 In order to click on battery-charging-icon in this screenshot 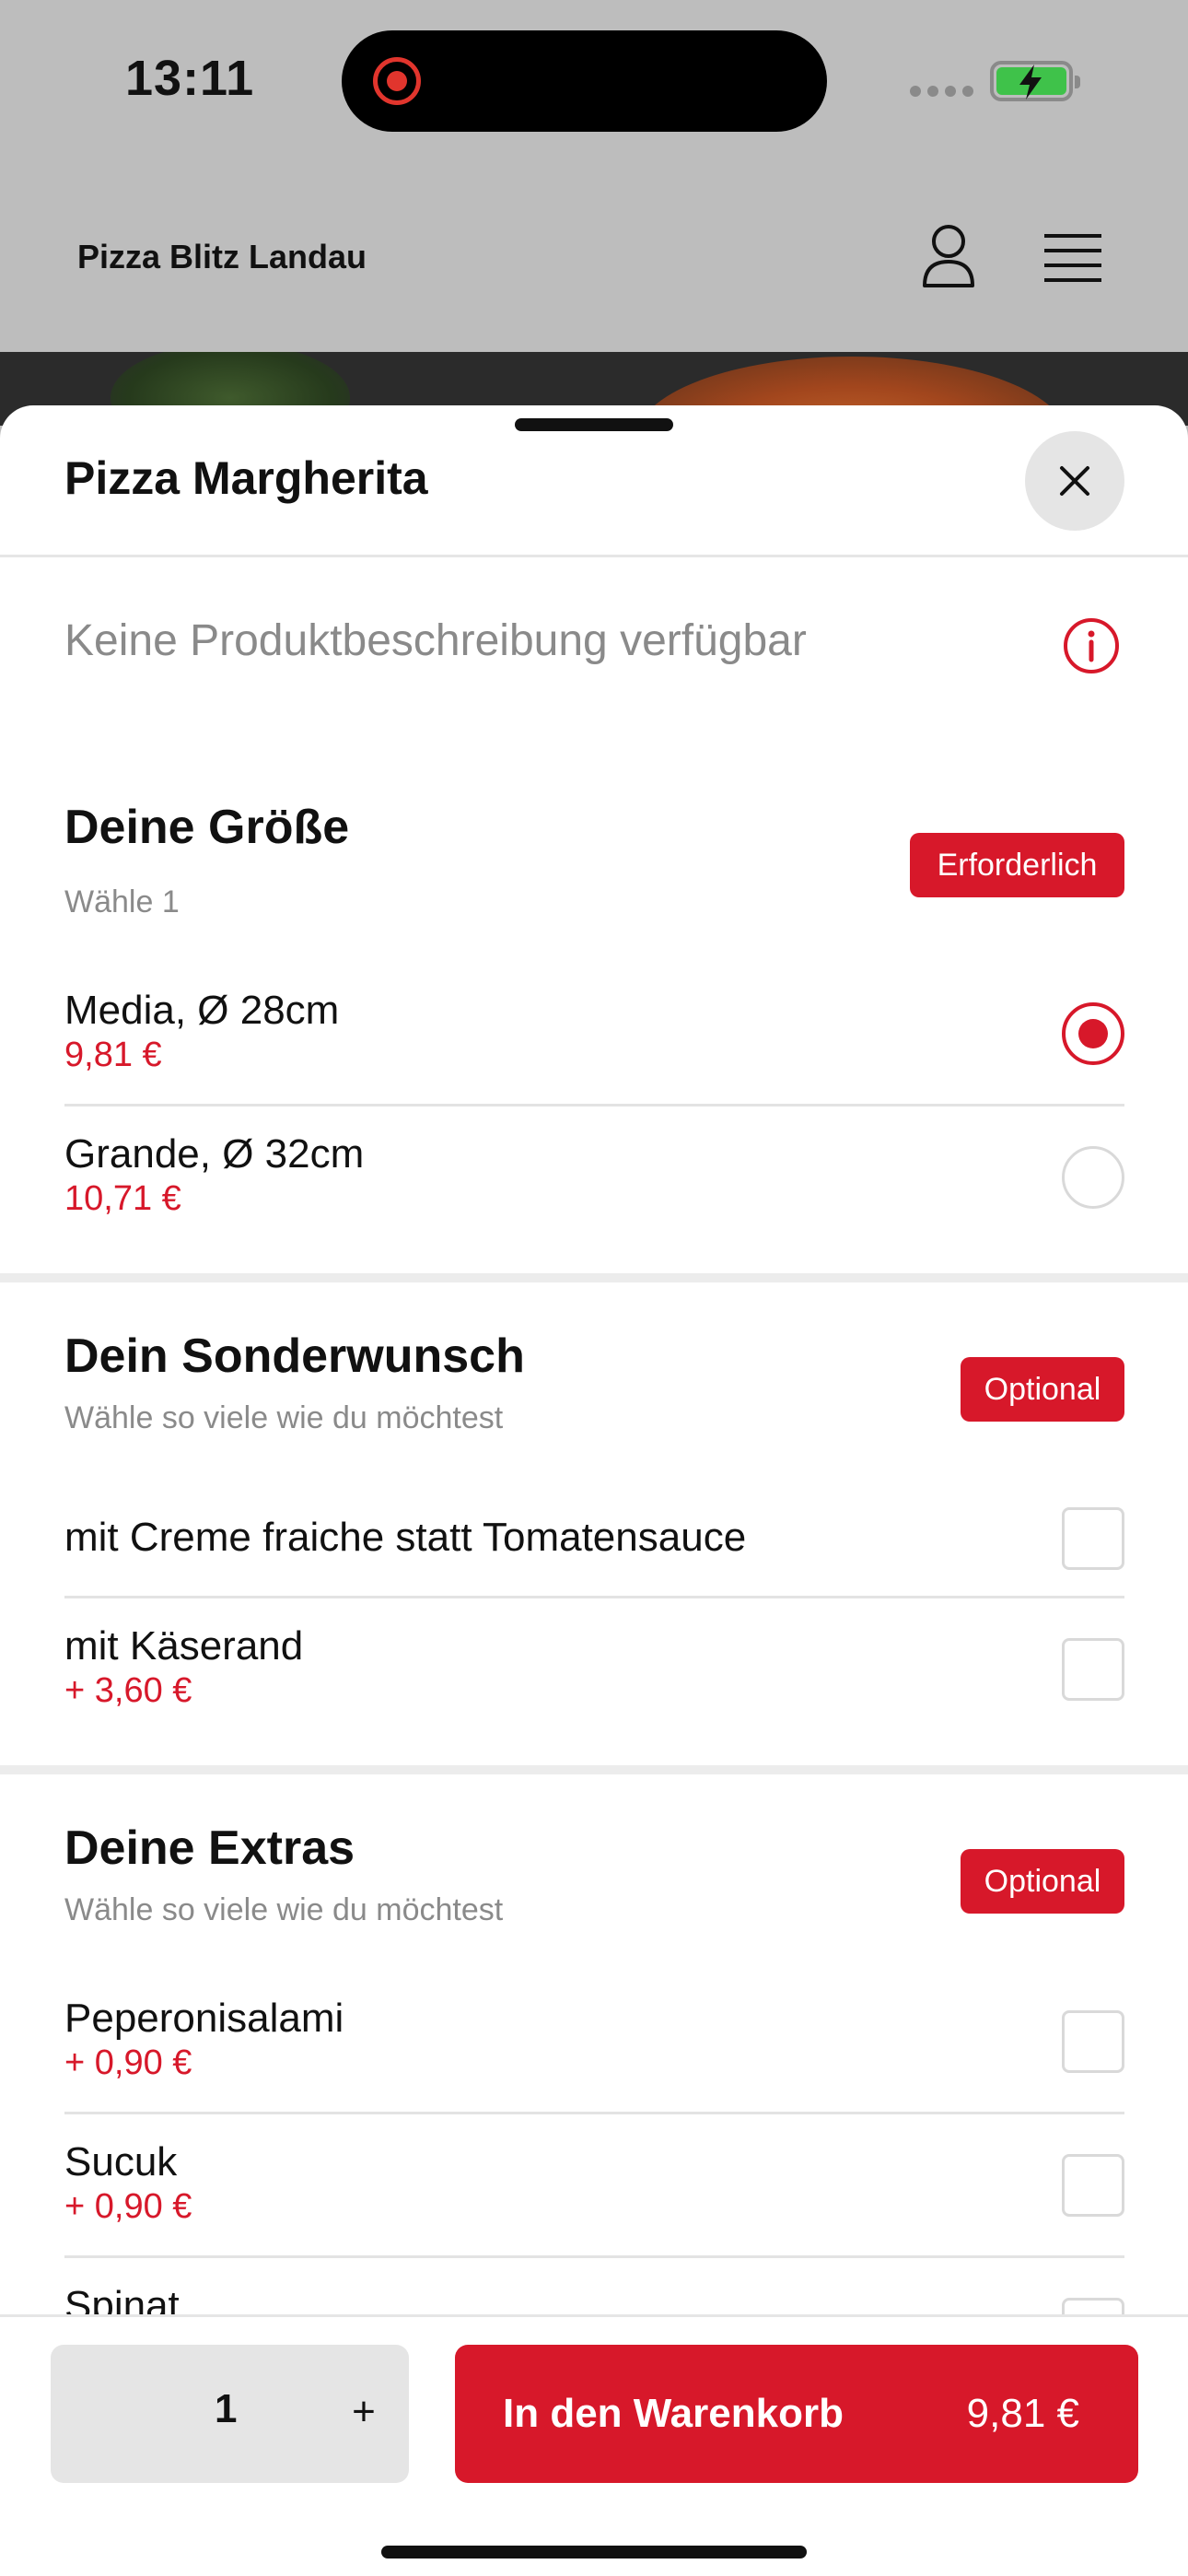, I will do `click(1035, 81)`.